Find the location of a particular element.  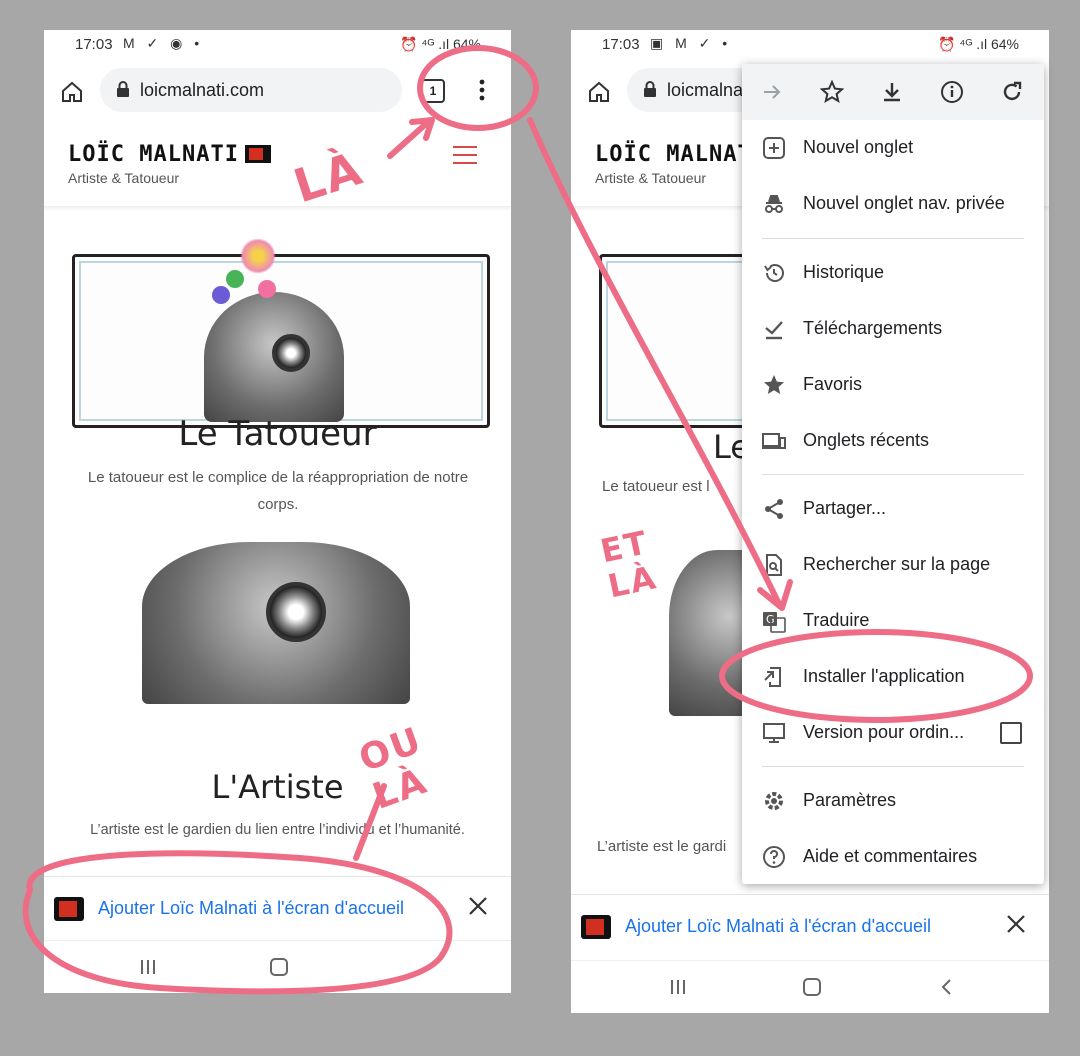

menu-item-label: Historique is located at coordinates (844, 272).